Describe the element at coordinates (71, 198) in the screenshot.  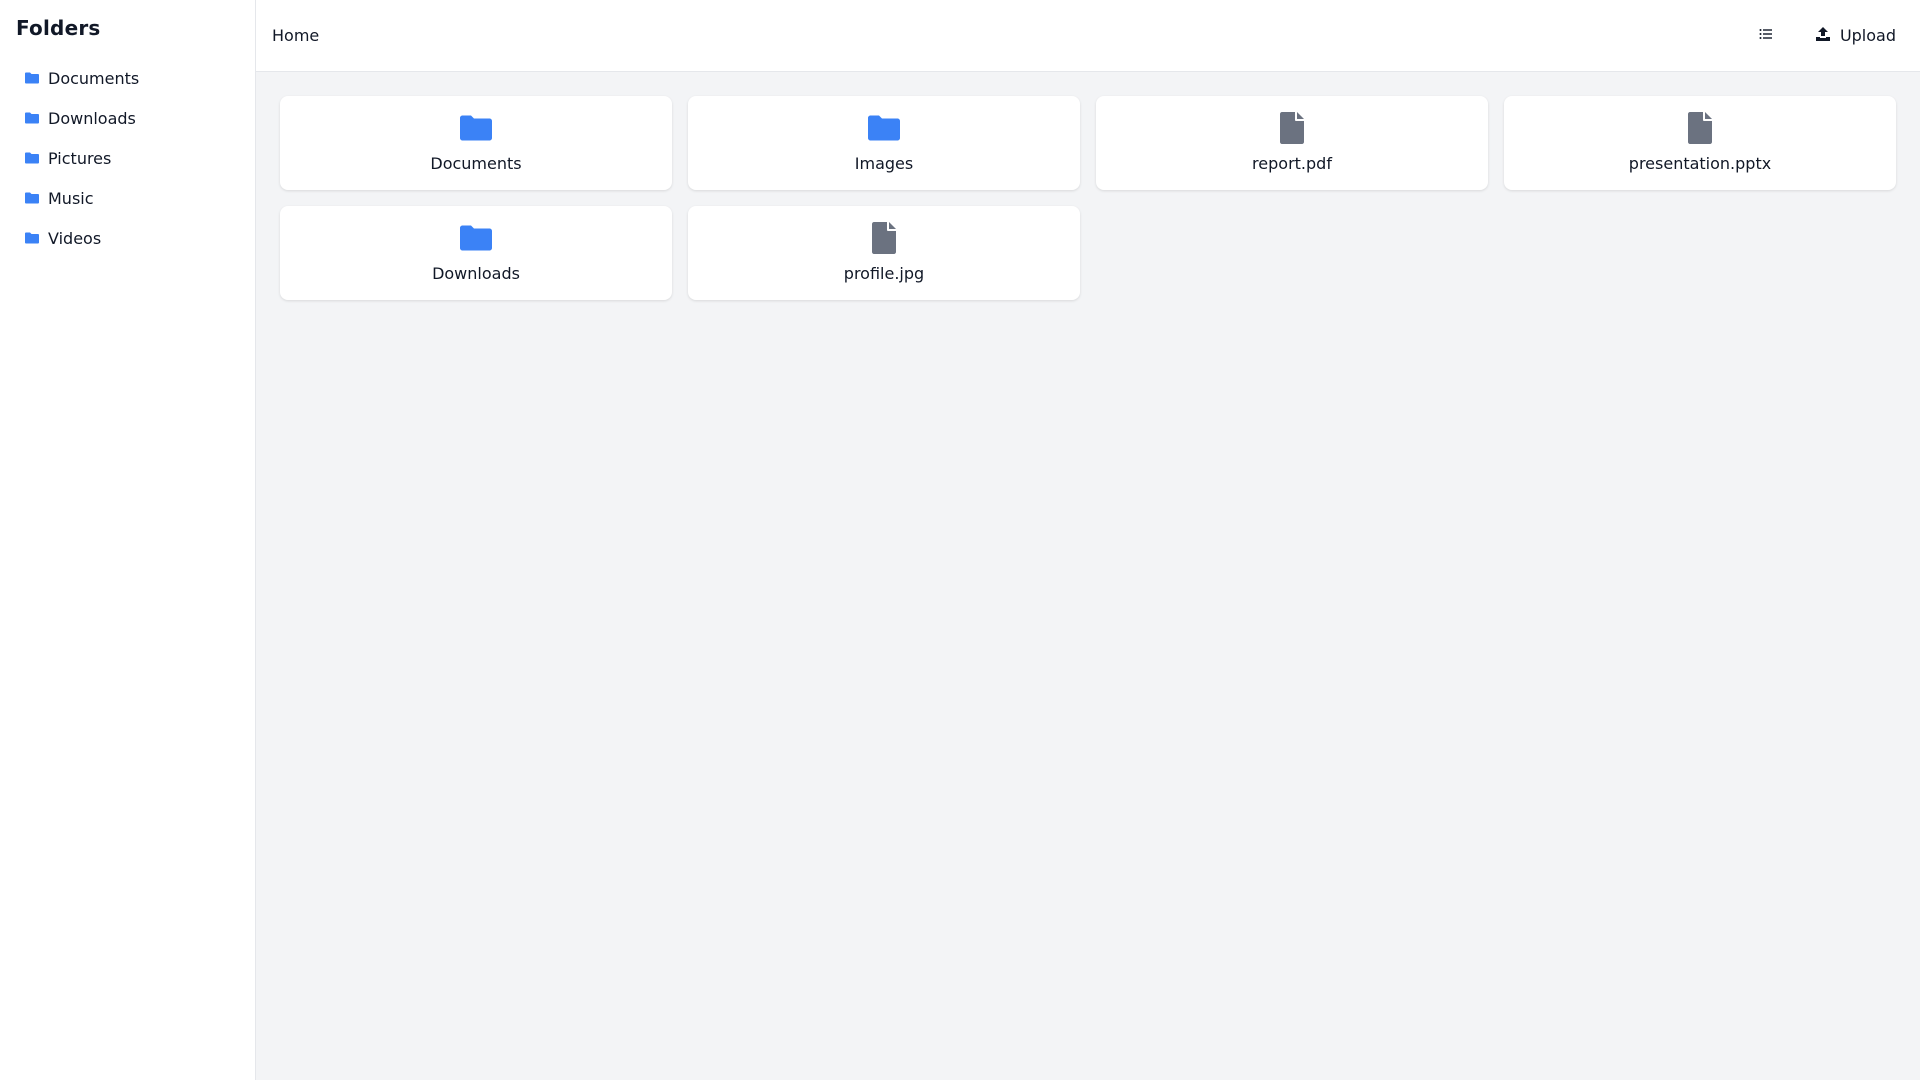
I see `sidebar-item-label: Music` at that location.